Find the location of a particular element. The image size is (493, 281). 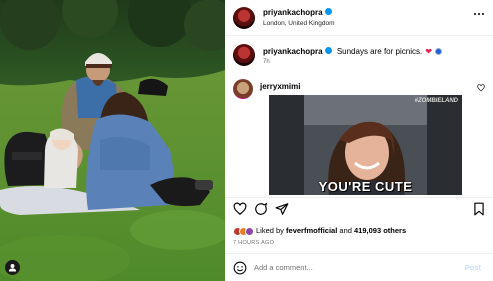

caption-avatar is located at coordinates (244, 55).